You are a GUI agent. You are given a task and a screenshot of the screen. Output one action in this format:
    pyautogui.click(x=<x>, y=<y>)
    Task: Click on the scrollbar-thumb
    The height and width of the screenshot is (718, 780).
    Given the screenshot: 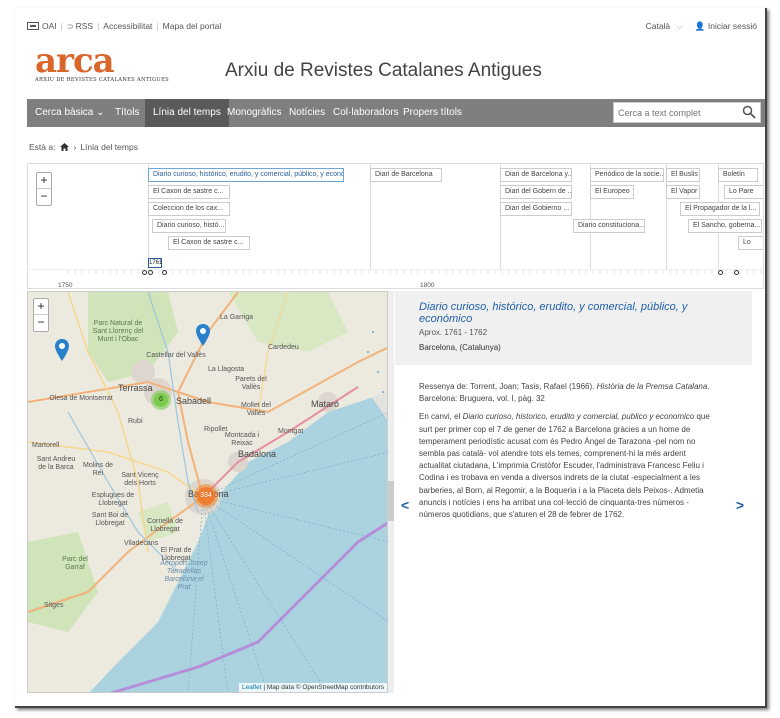 What is the action you would take?
    pyautogui.click(x=391, y=501)
    